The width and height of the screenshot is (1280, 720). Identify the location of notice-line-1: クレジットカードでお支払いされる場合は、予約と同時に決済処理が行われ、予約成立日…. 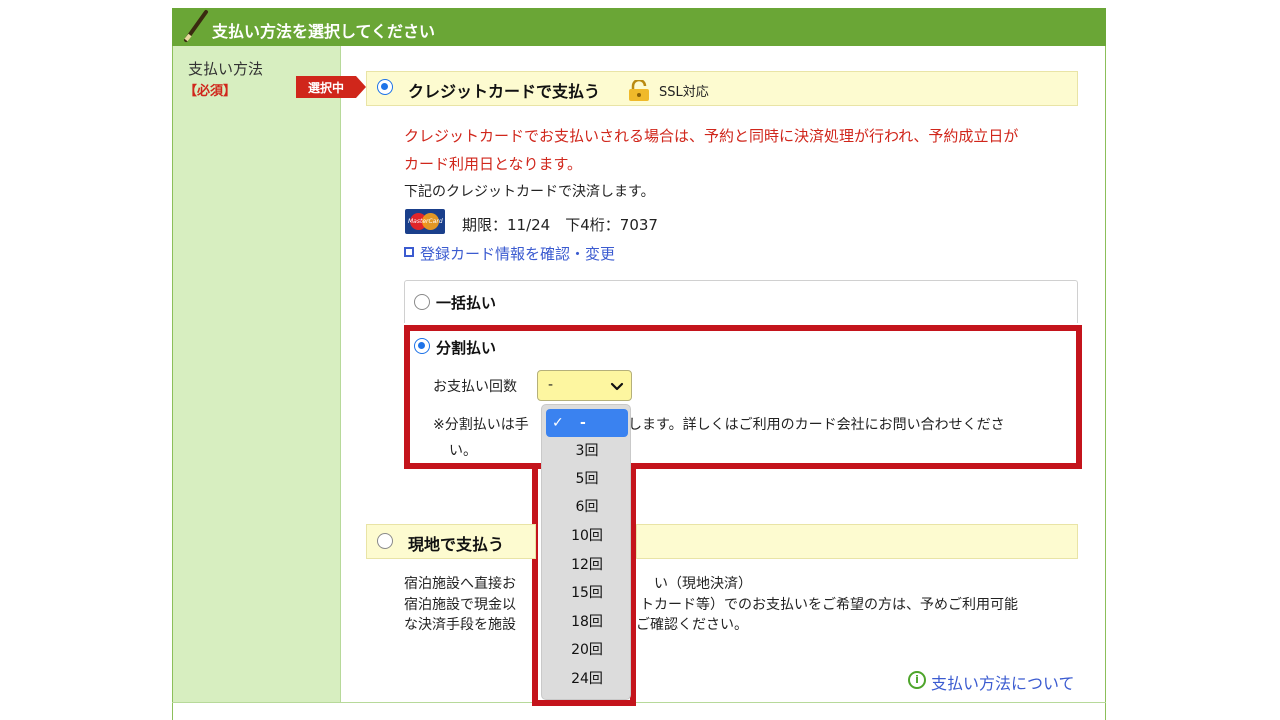
(711, 136).